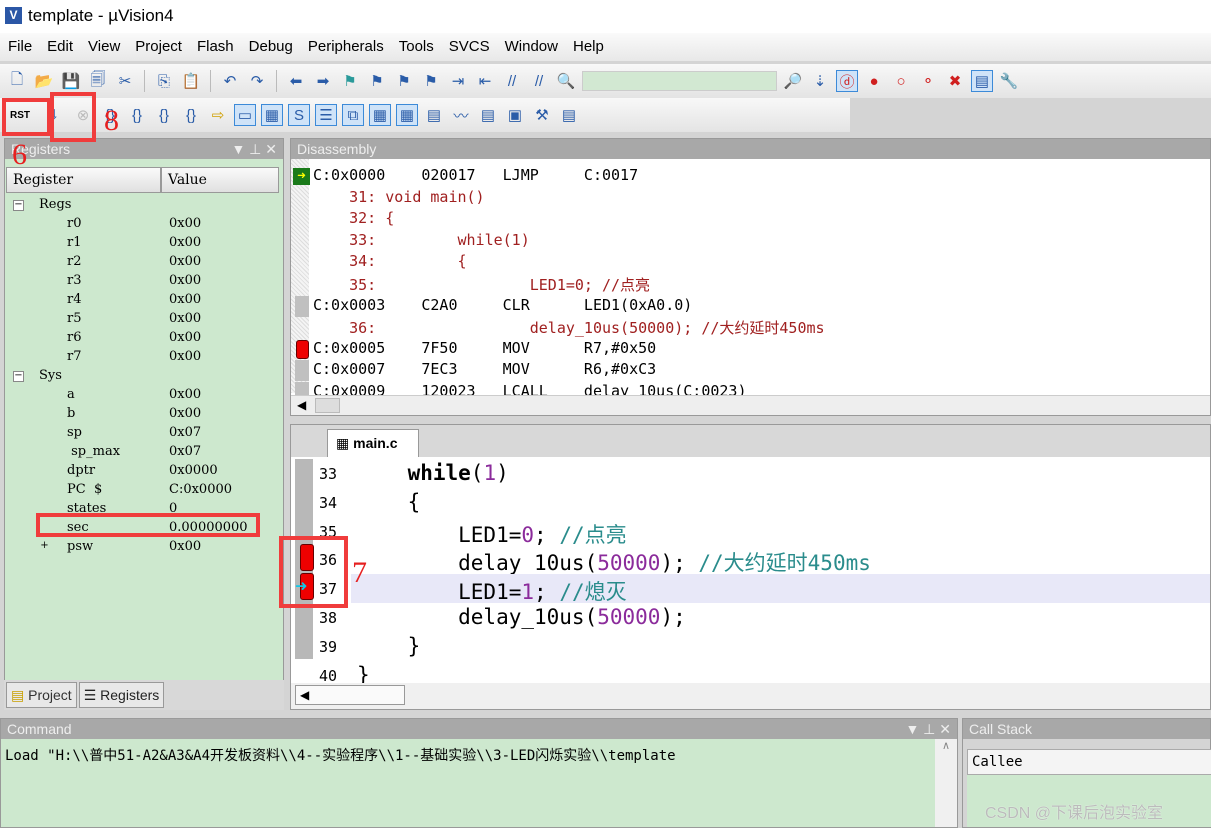 Image resolution: width=1211 pixels, height=828 pixels. Describe the element at coordinates (485, 81) in the screenshot. I see `unindent-icon: ⇤` at that location.